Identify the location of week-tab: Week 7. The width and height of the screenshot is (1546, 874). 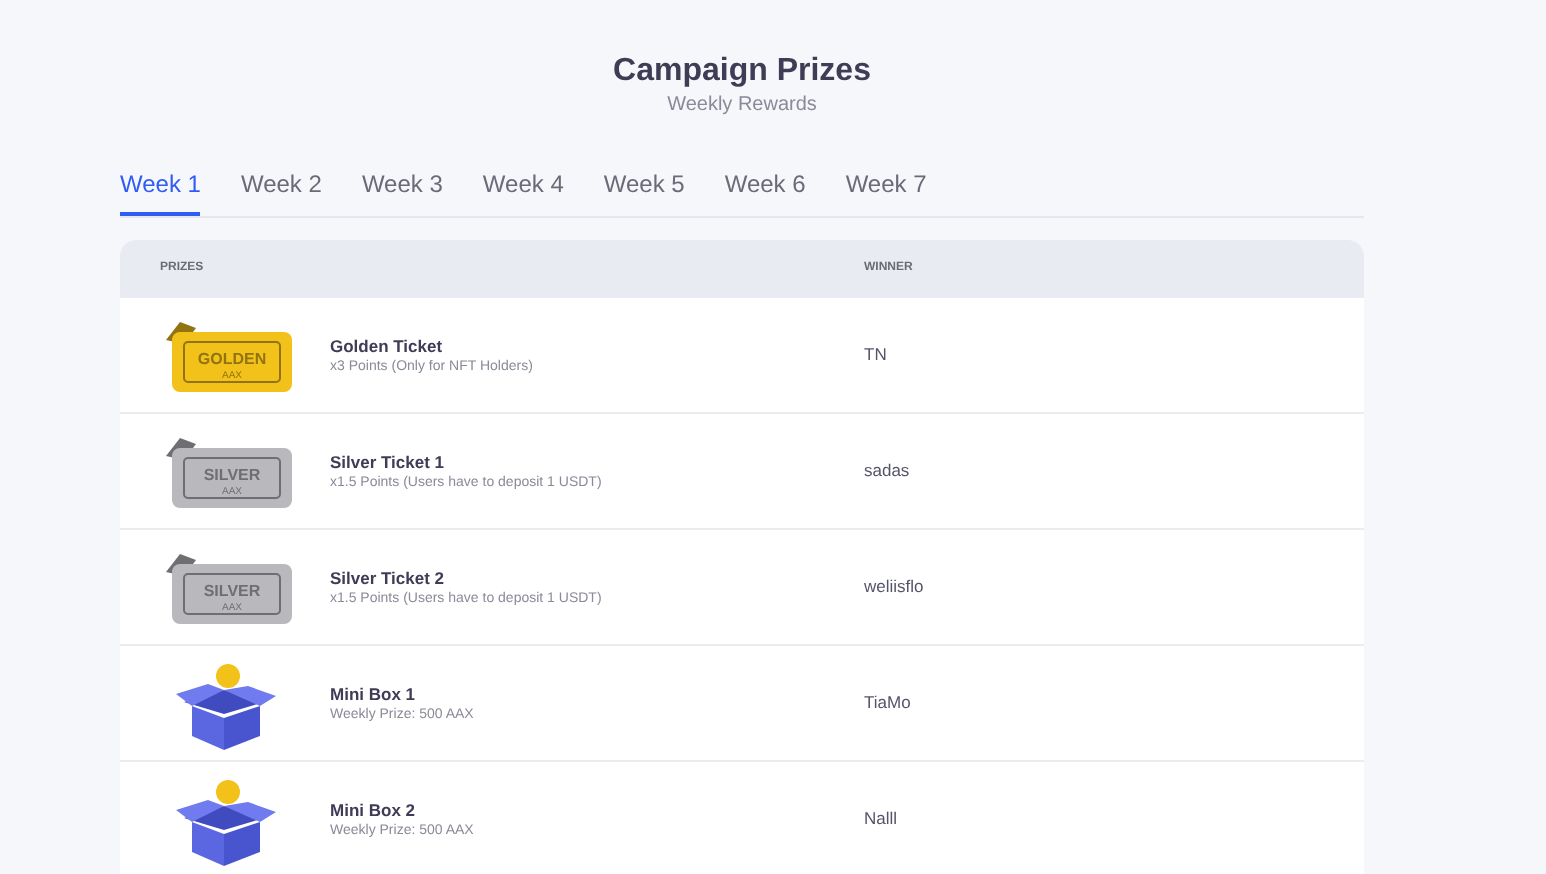
(886, 188).